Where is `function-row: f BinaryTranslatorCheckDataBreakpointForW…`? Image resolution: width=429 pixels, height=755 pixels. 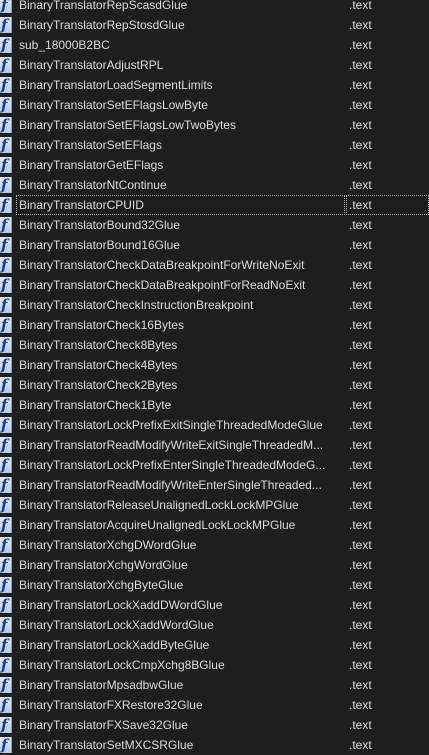 function-row: f BinaryTranslatorCheckDataBreakpointForW… is located at coordinates (214, 265).